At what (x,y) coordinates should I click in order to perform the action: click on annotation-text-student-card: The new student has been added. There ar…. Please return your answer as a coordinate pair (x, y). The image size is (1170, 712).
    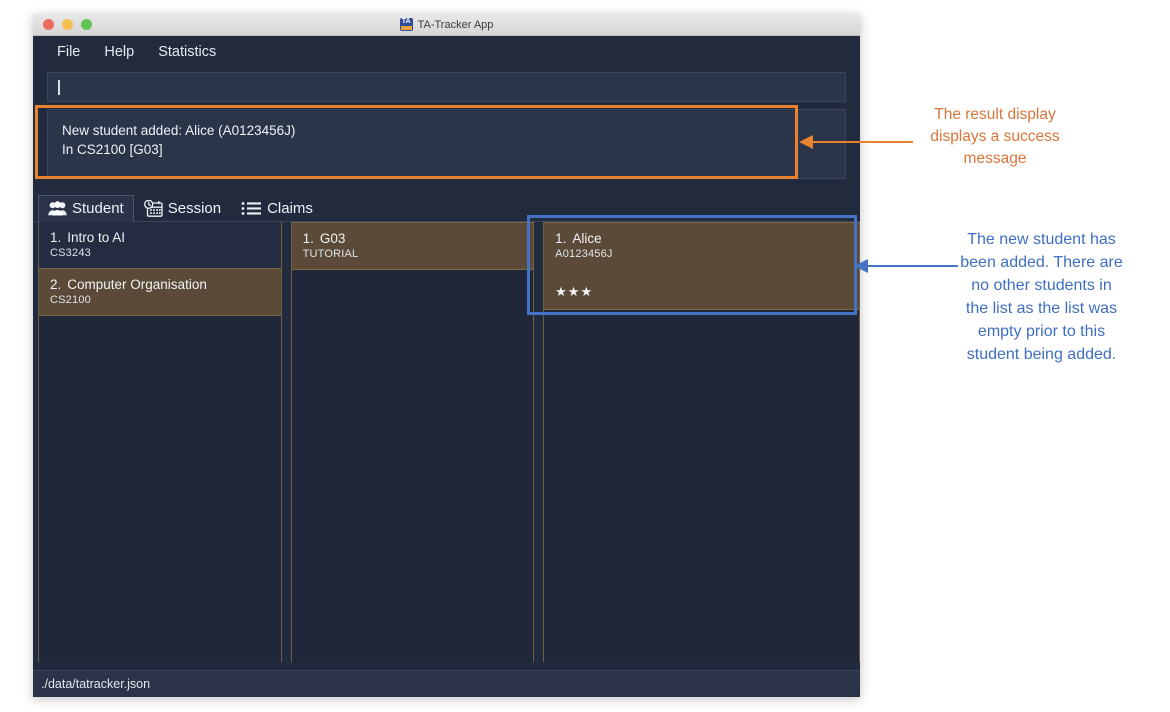
    Looking at the image, I should click on (1041, 297).